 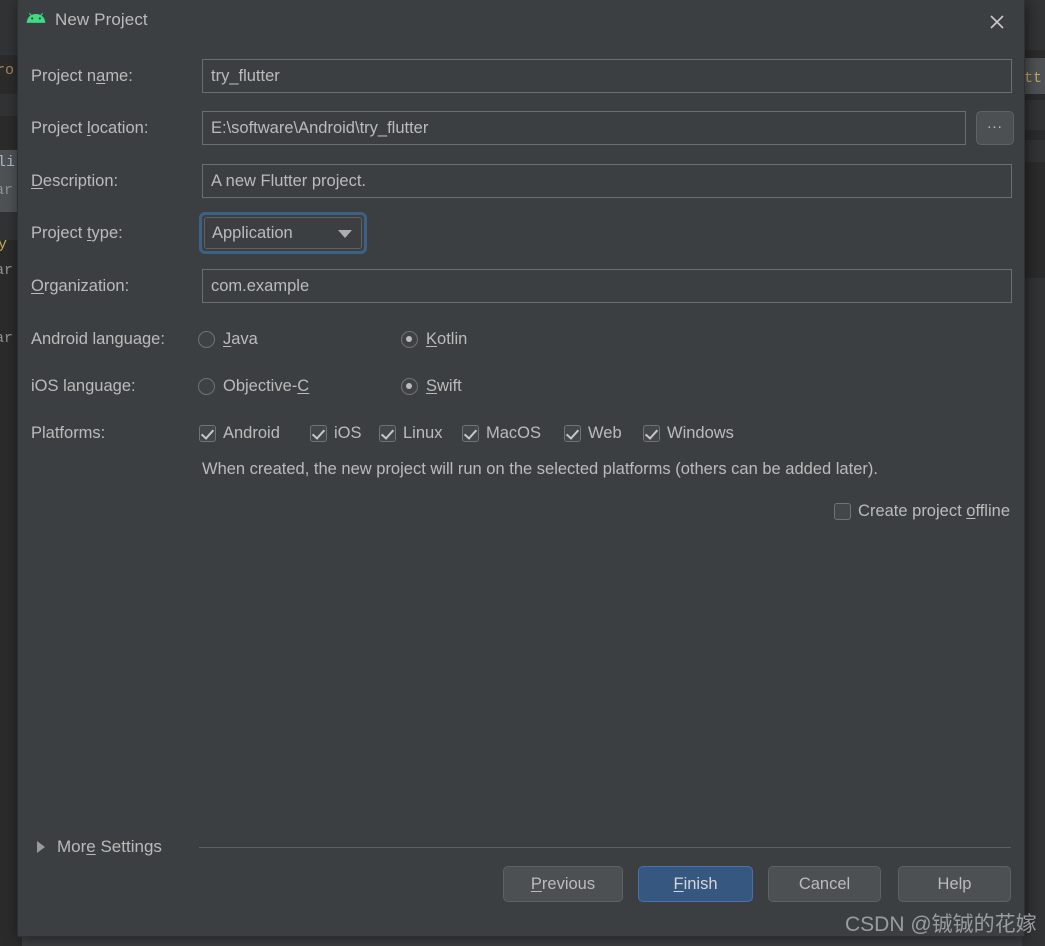 I want to click on chevron-right-icon, so click(x=41, y=847).